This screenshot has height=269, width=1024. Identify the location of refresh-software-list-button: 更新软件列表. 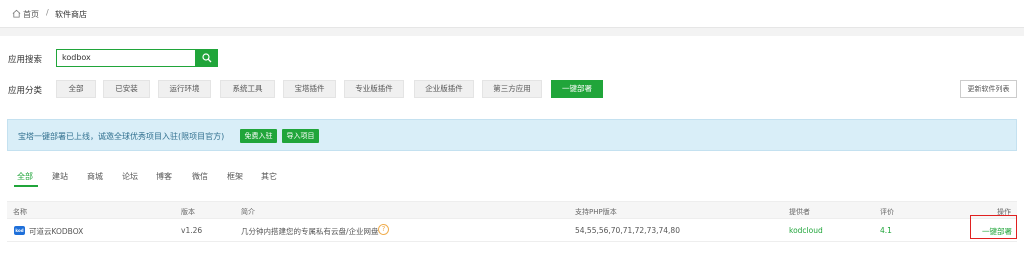
(988, 89).